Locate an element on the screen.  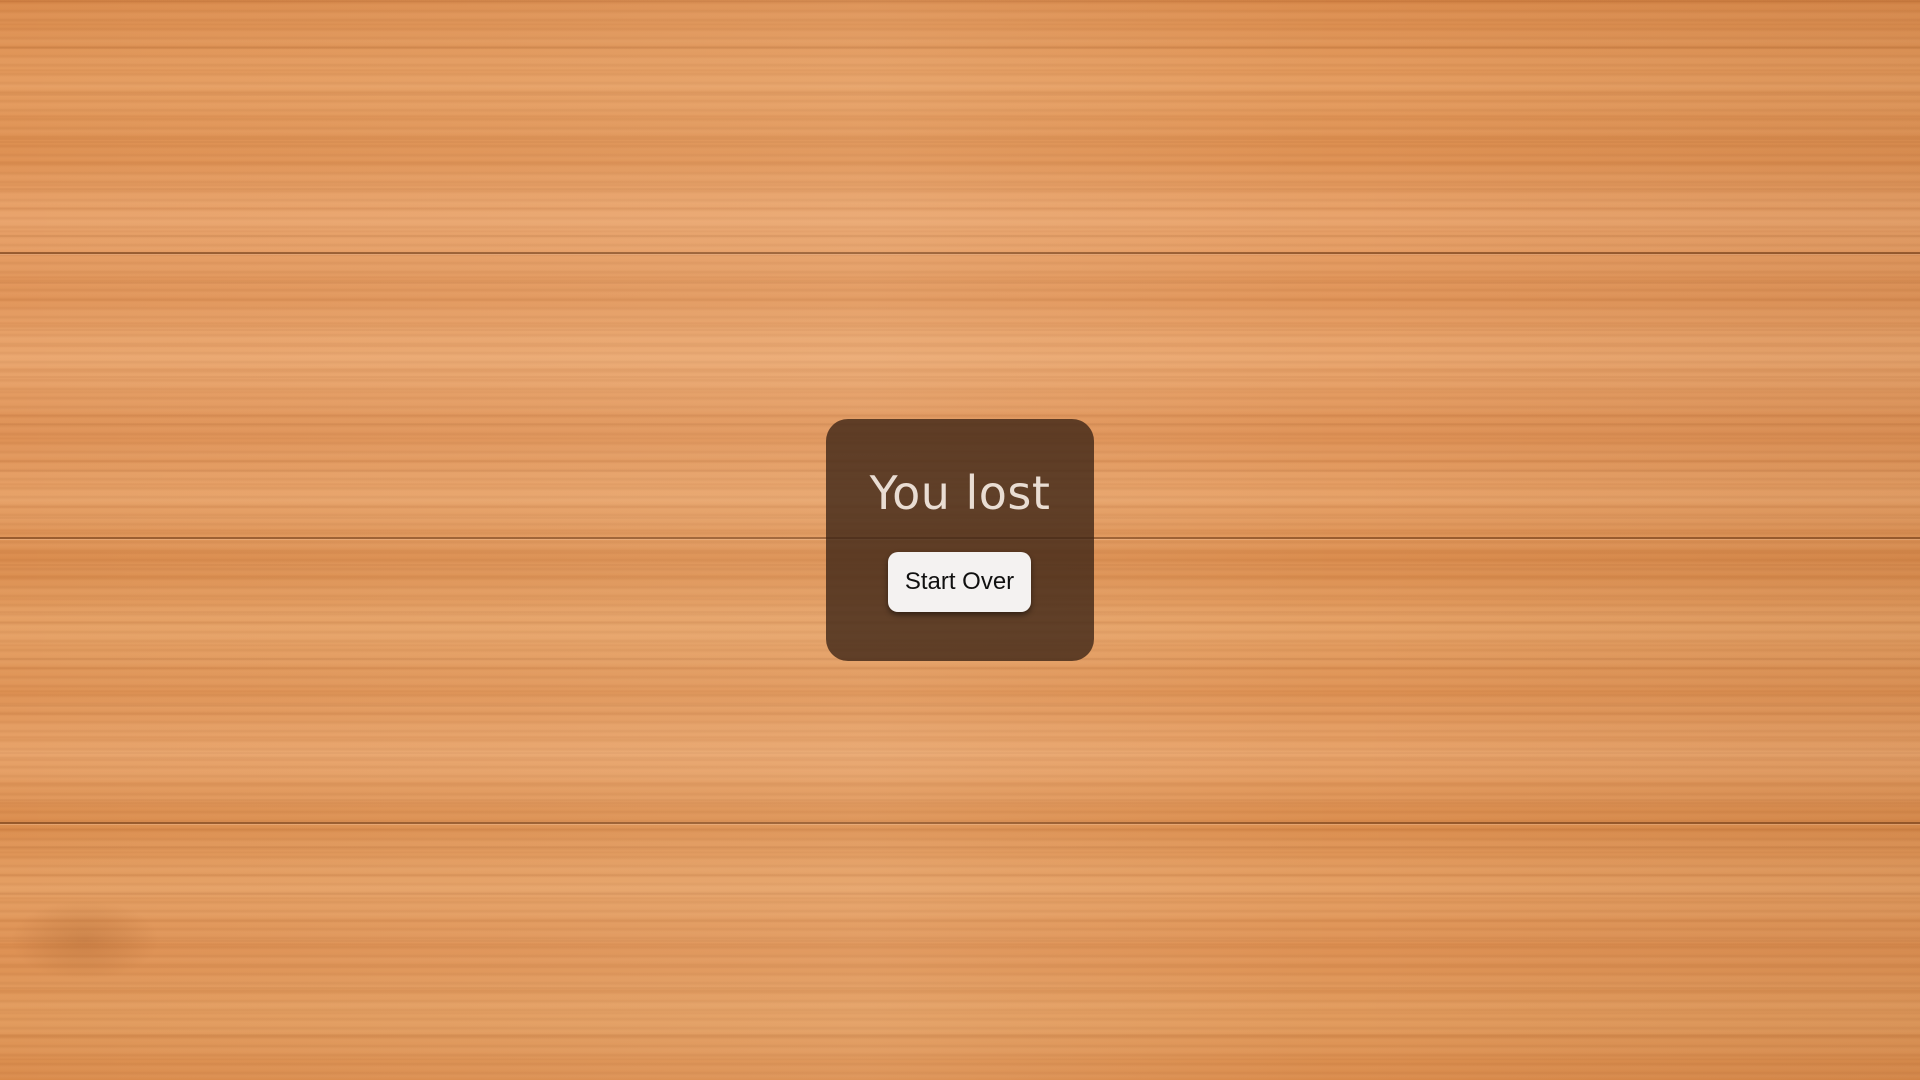
start-over-button: Start Over is located at coordinates (959, 582).